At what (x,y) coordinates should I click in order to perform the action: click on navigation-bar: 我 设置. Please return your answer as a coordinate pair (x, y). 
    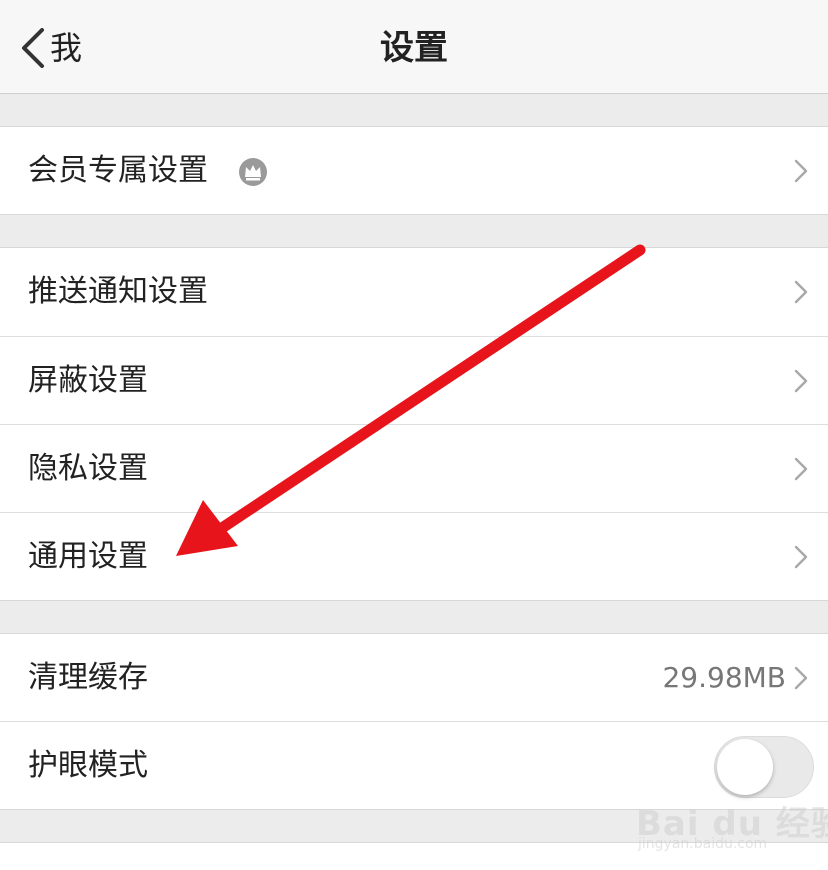
    Looking at the image, I should click on (414, 47).